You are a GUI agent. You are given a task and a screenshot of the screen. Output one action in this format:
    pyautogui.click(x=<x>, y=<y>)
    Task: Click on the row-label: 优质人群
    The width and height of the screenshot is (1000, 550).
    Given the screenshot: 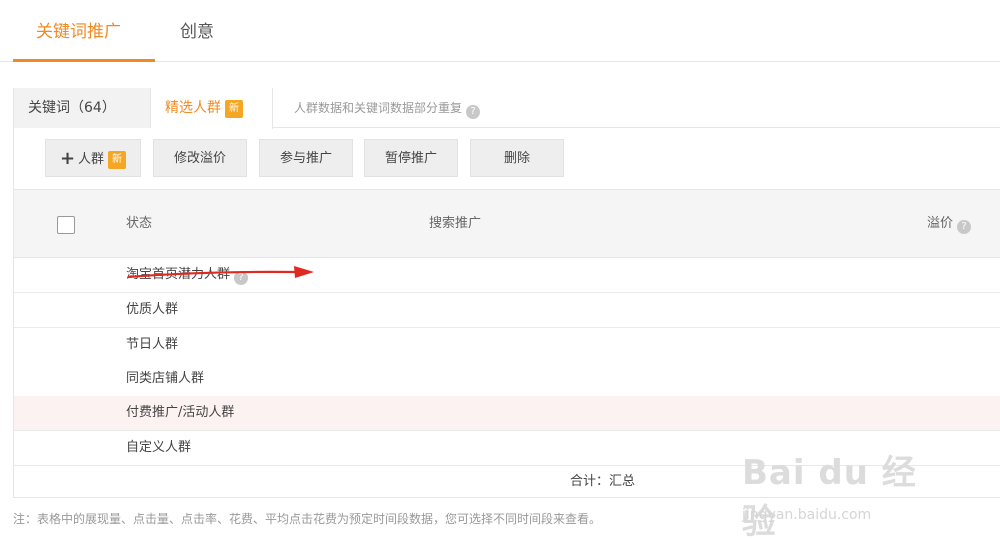 What is the action you would take?
    pyautogui.click(x=152, y=309)
    